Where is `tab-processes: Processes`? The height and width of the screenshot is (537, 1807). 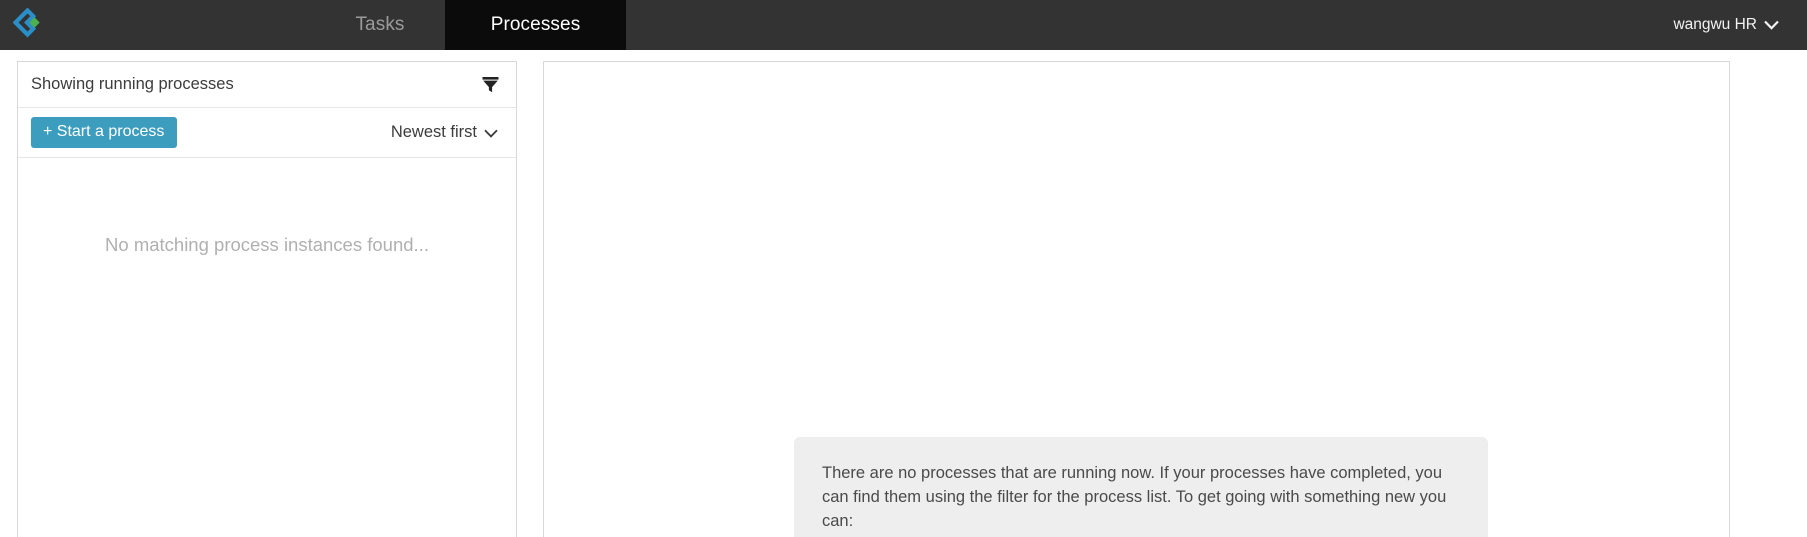
tab-processes: Processes is located at coordinates (535, 30).